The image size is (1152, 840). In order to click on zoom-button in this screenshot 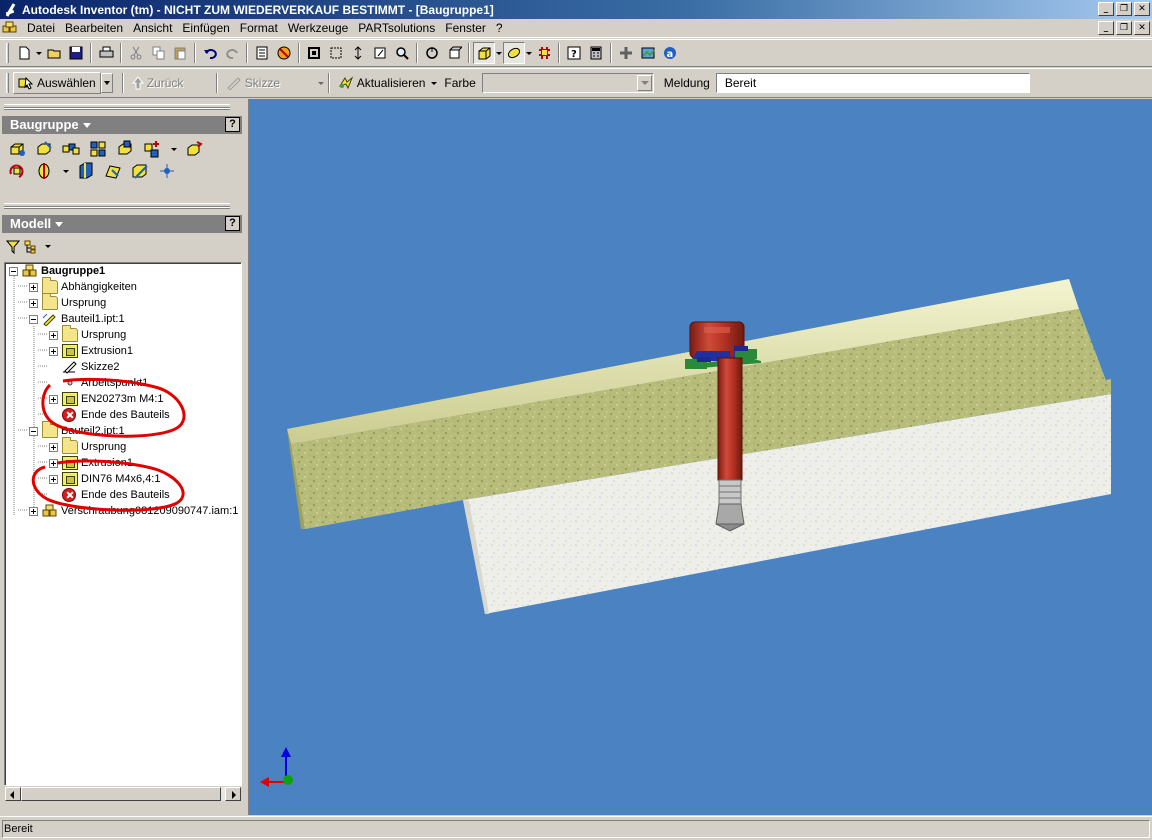, I will do `click(358, 53)`.